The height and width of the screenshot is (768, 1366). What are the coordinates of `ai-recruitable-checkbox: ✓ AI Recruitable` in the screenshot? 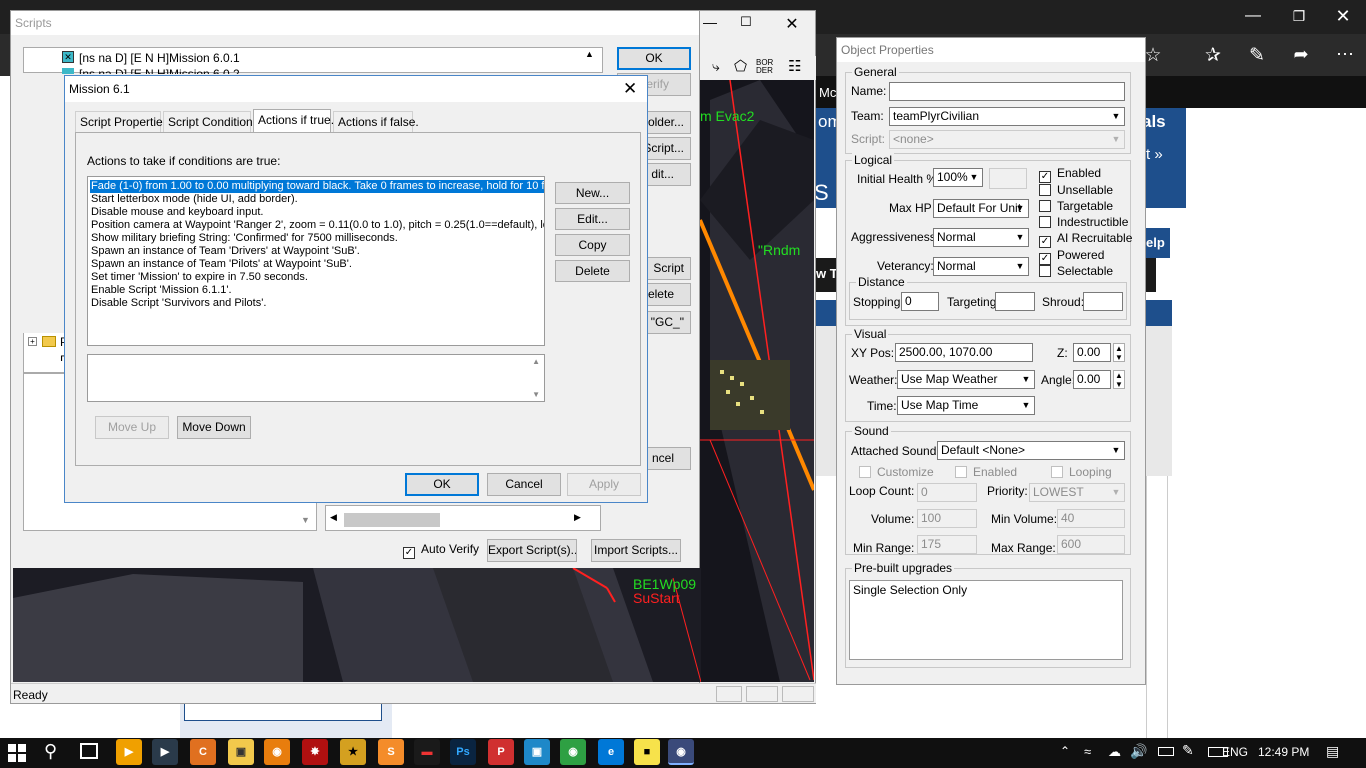 It's located at (1085, 239).